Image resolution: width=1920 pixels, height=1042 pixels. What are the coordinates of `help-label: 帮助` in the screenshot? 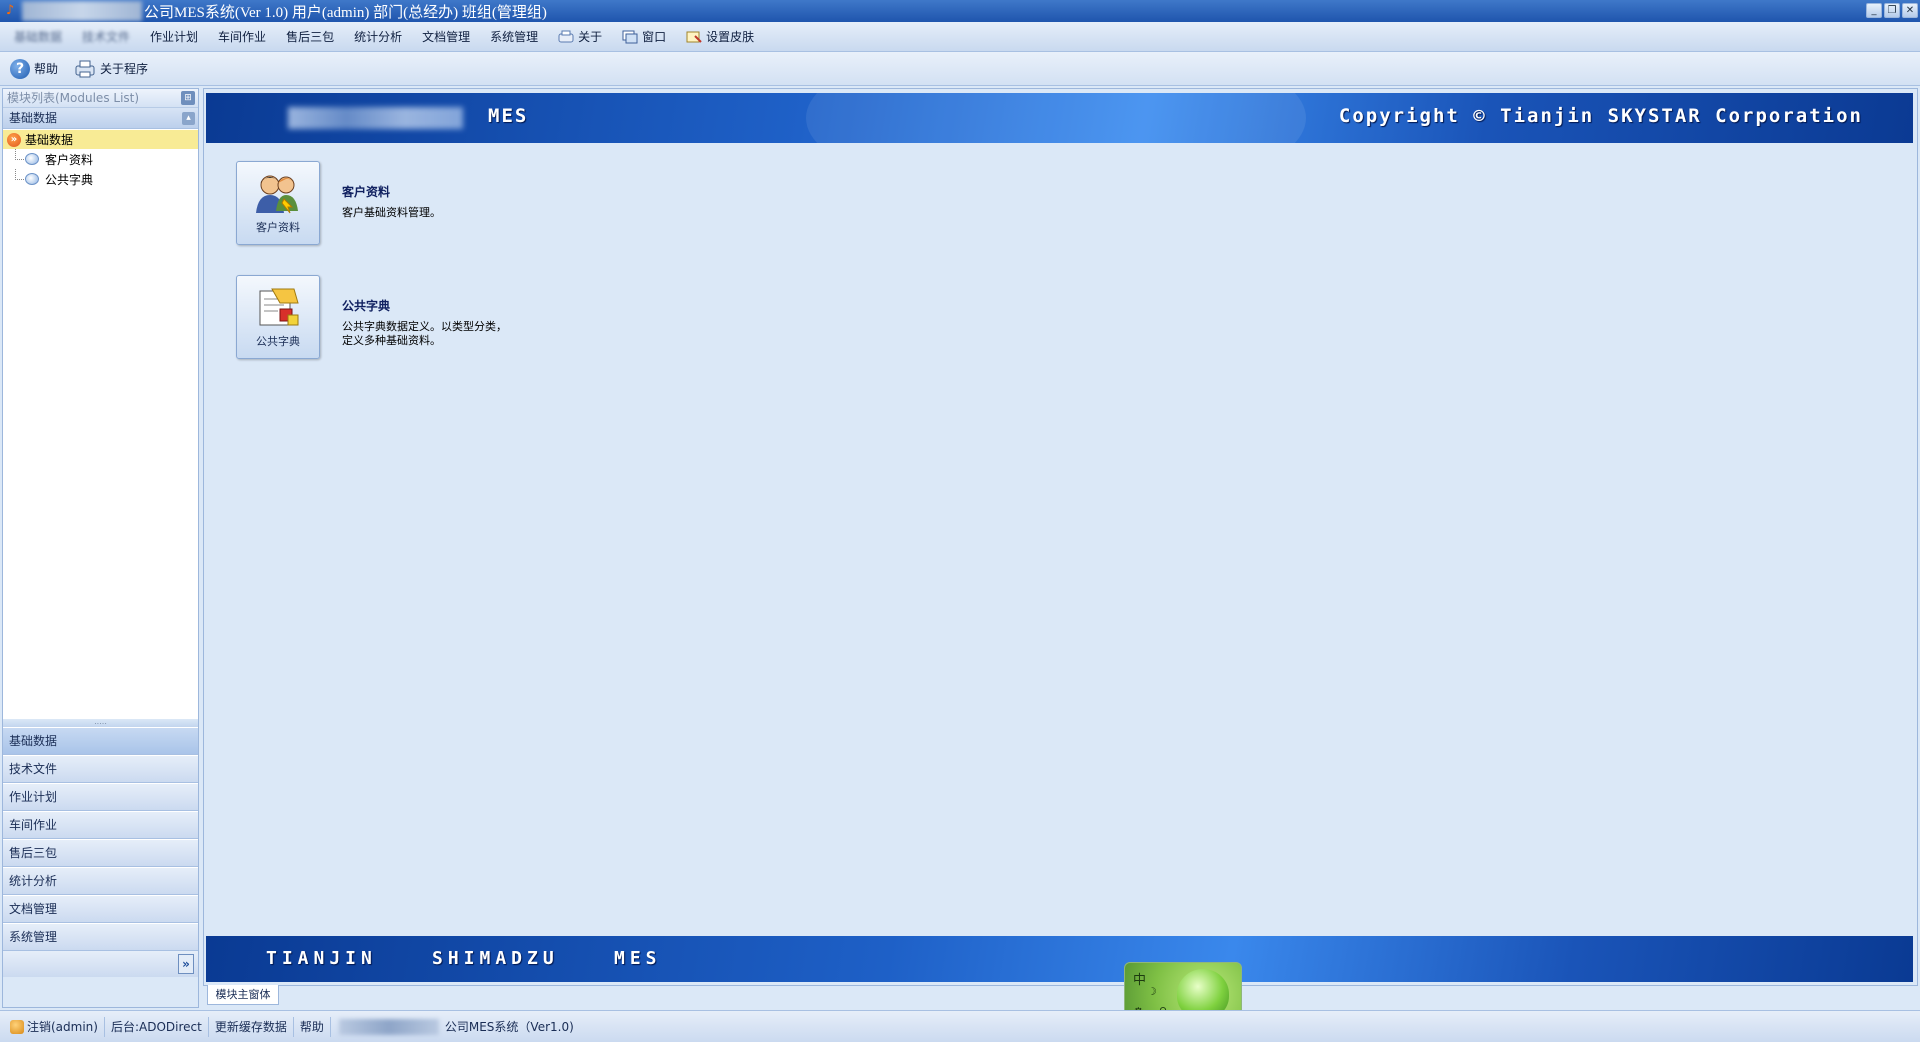 It's located at (46, 69).